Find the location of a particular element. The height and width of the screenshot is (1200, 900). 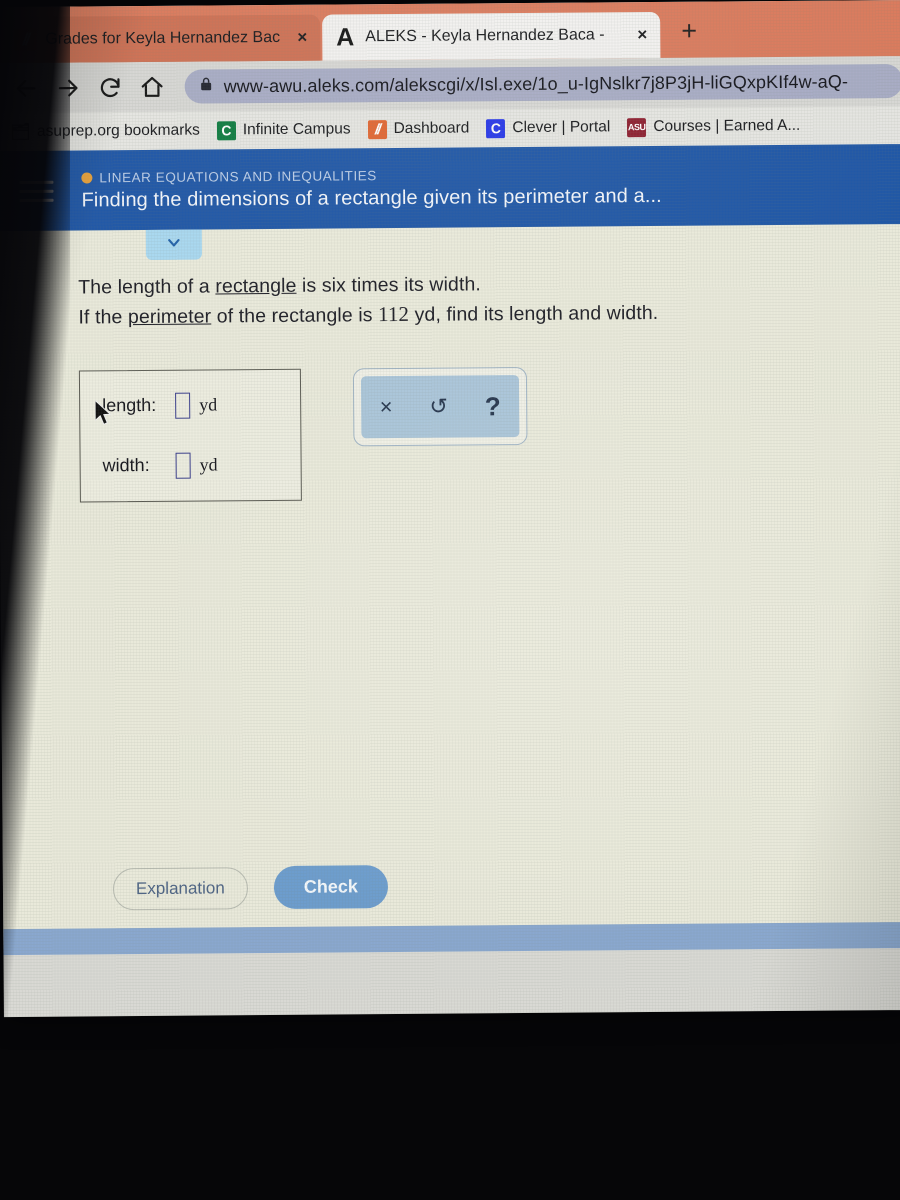

reload-icon is located at coordinates (110, 87).